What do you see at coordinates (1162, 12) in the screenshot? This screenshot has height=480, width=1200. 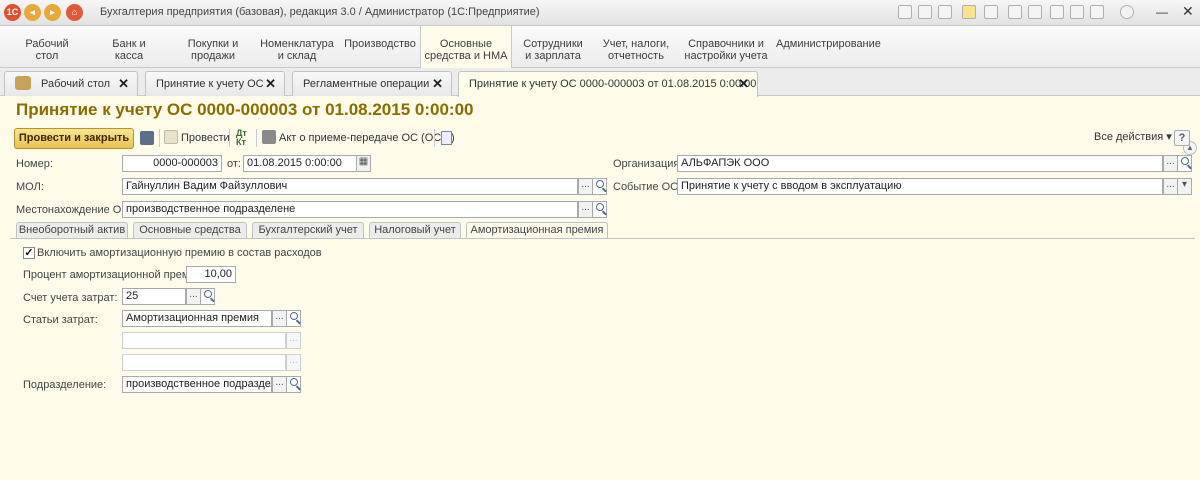 I see `minimize-button: —` at bounding box center [1162, 12].